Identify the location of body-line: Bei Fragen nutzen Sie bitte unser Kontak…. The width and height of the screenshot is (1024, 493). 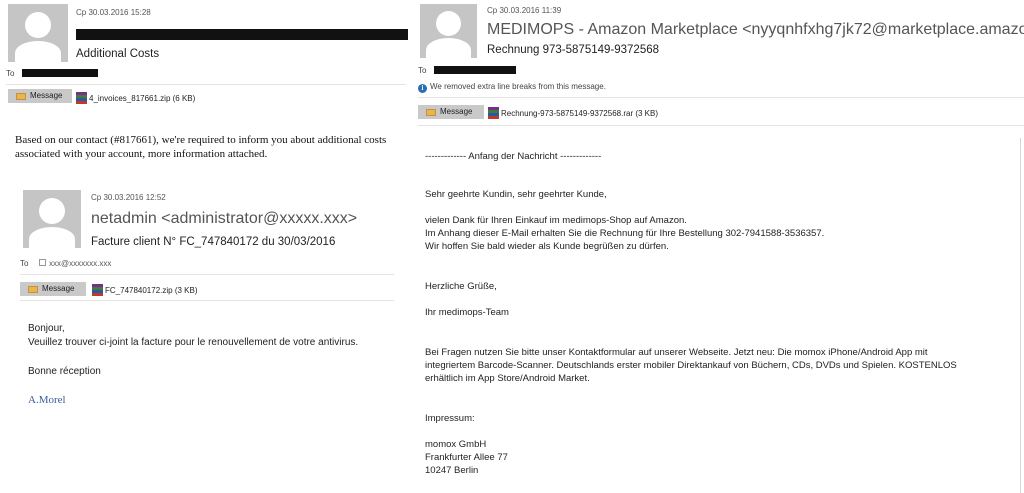
(676, 352).